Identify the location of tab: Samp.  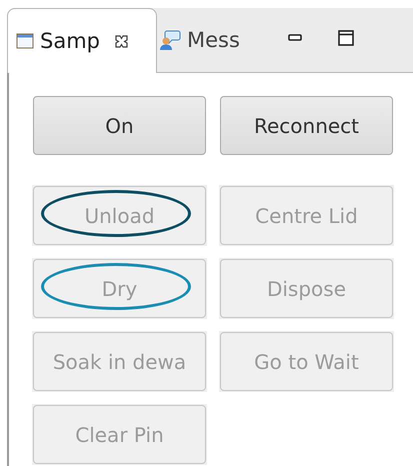
(82, 40).